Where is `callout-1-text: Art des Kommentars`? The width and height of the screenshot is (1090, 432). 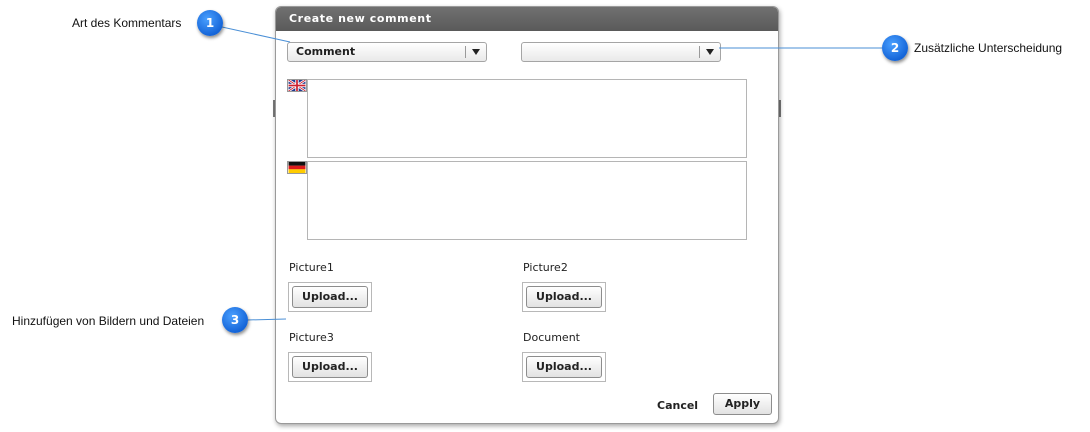
callout-1-text: Art des Kommentars is located at coordinates (127, 23).